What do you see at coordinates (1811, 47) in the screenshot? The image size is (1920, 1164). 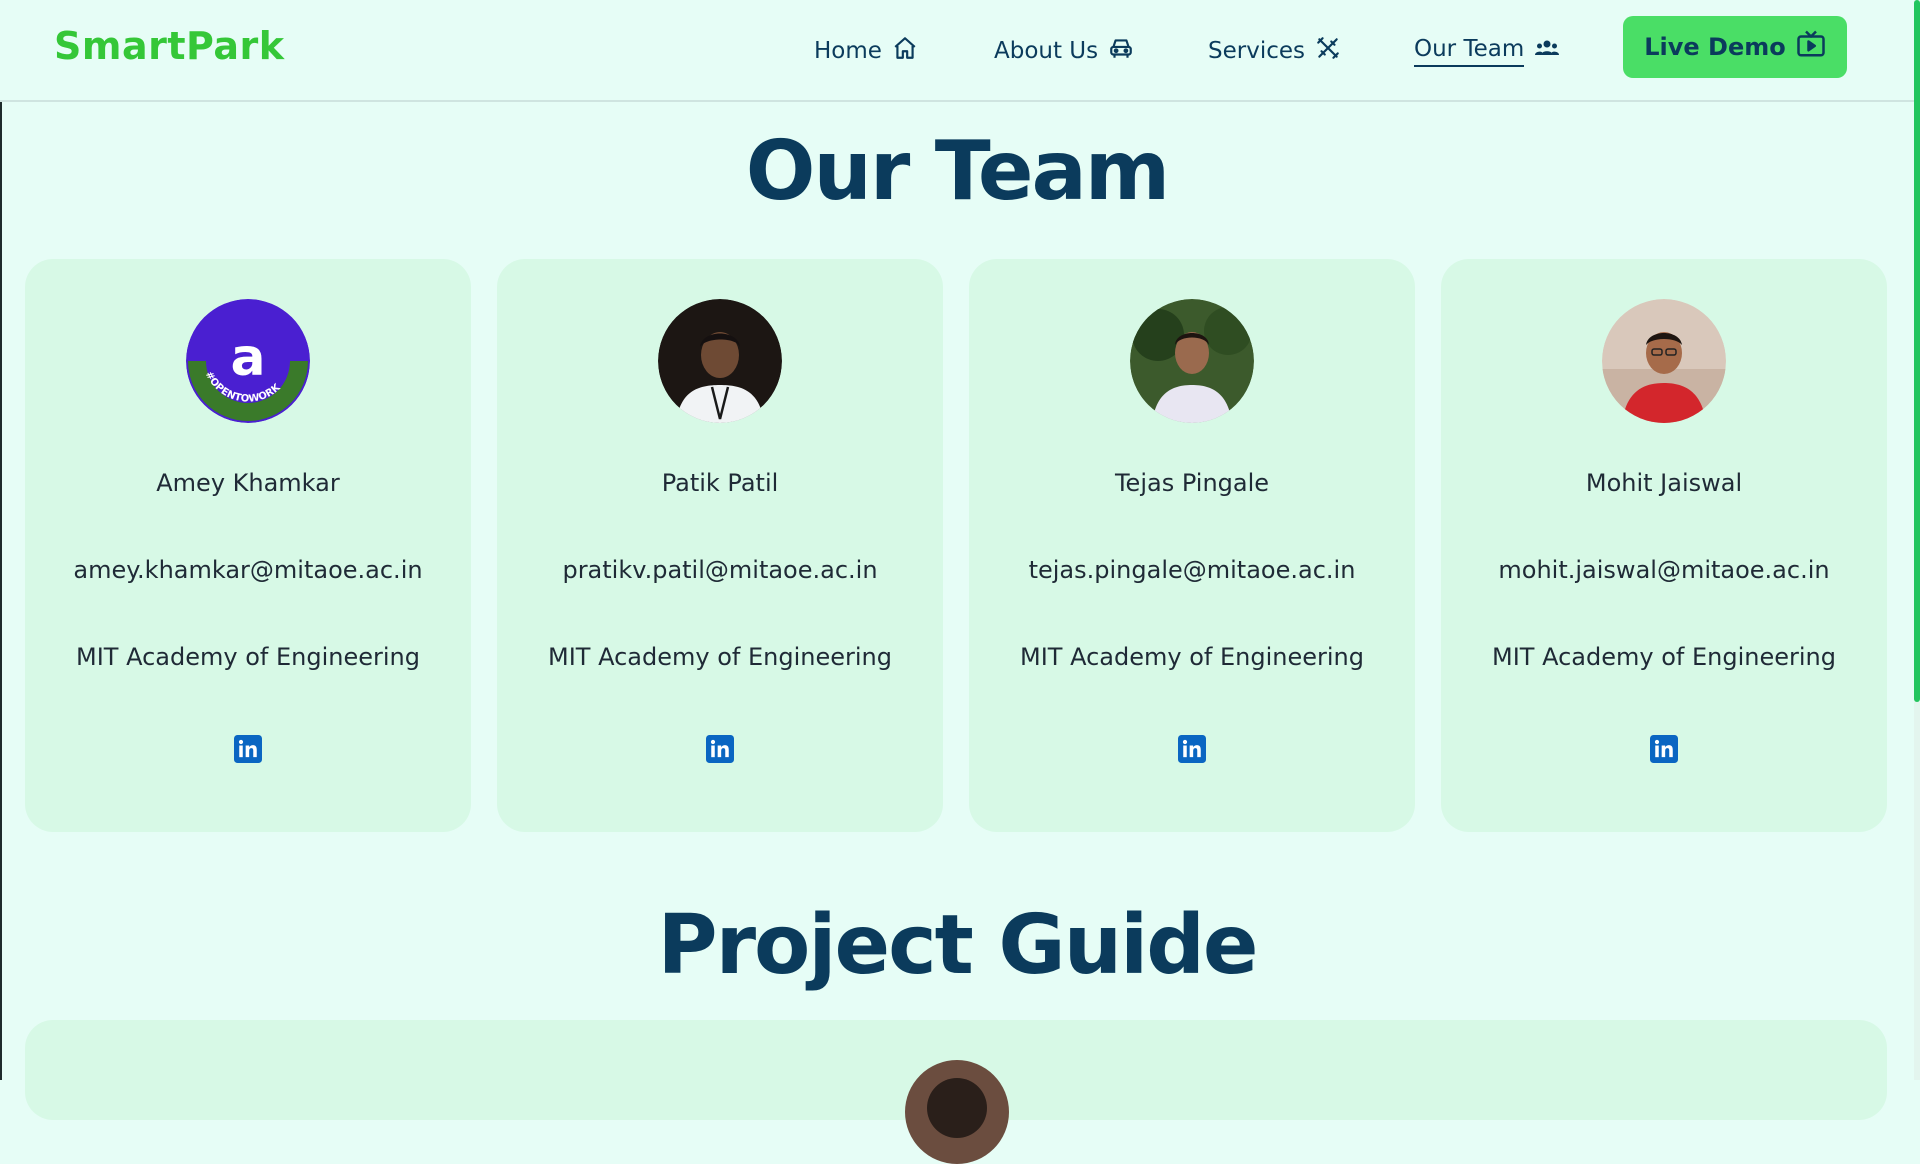 I see `tv-play-icon` at bounding box center [1811, 47].